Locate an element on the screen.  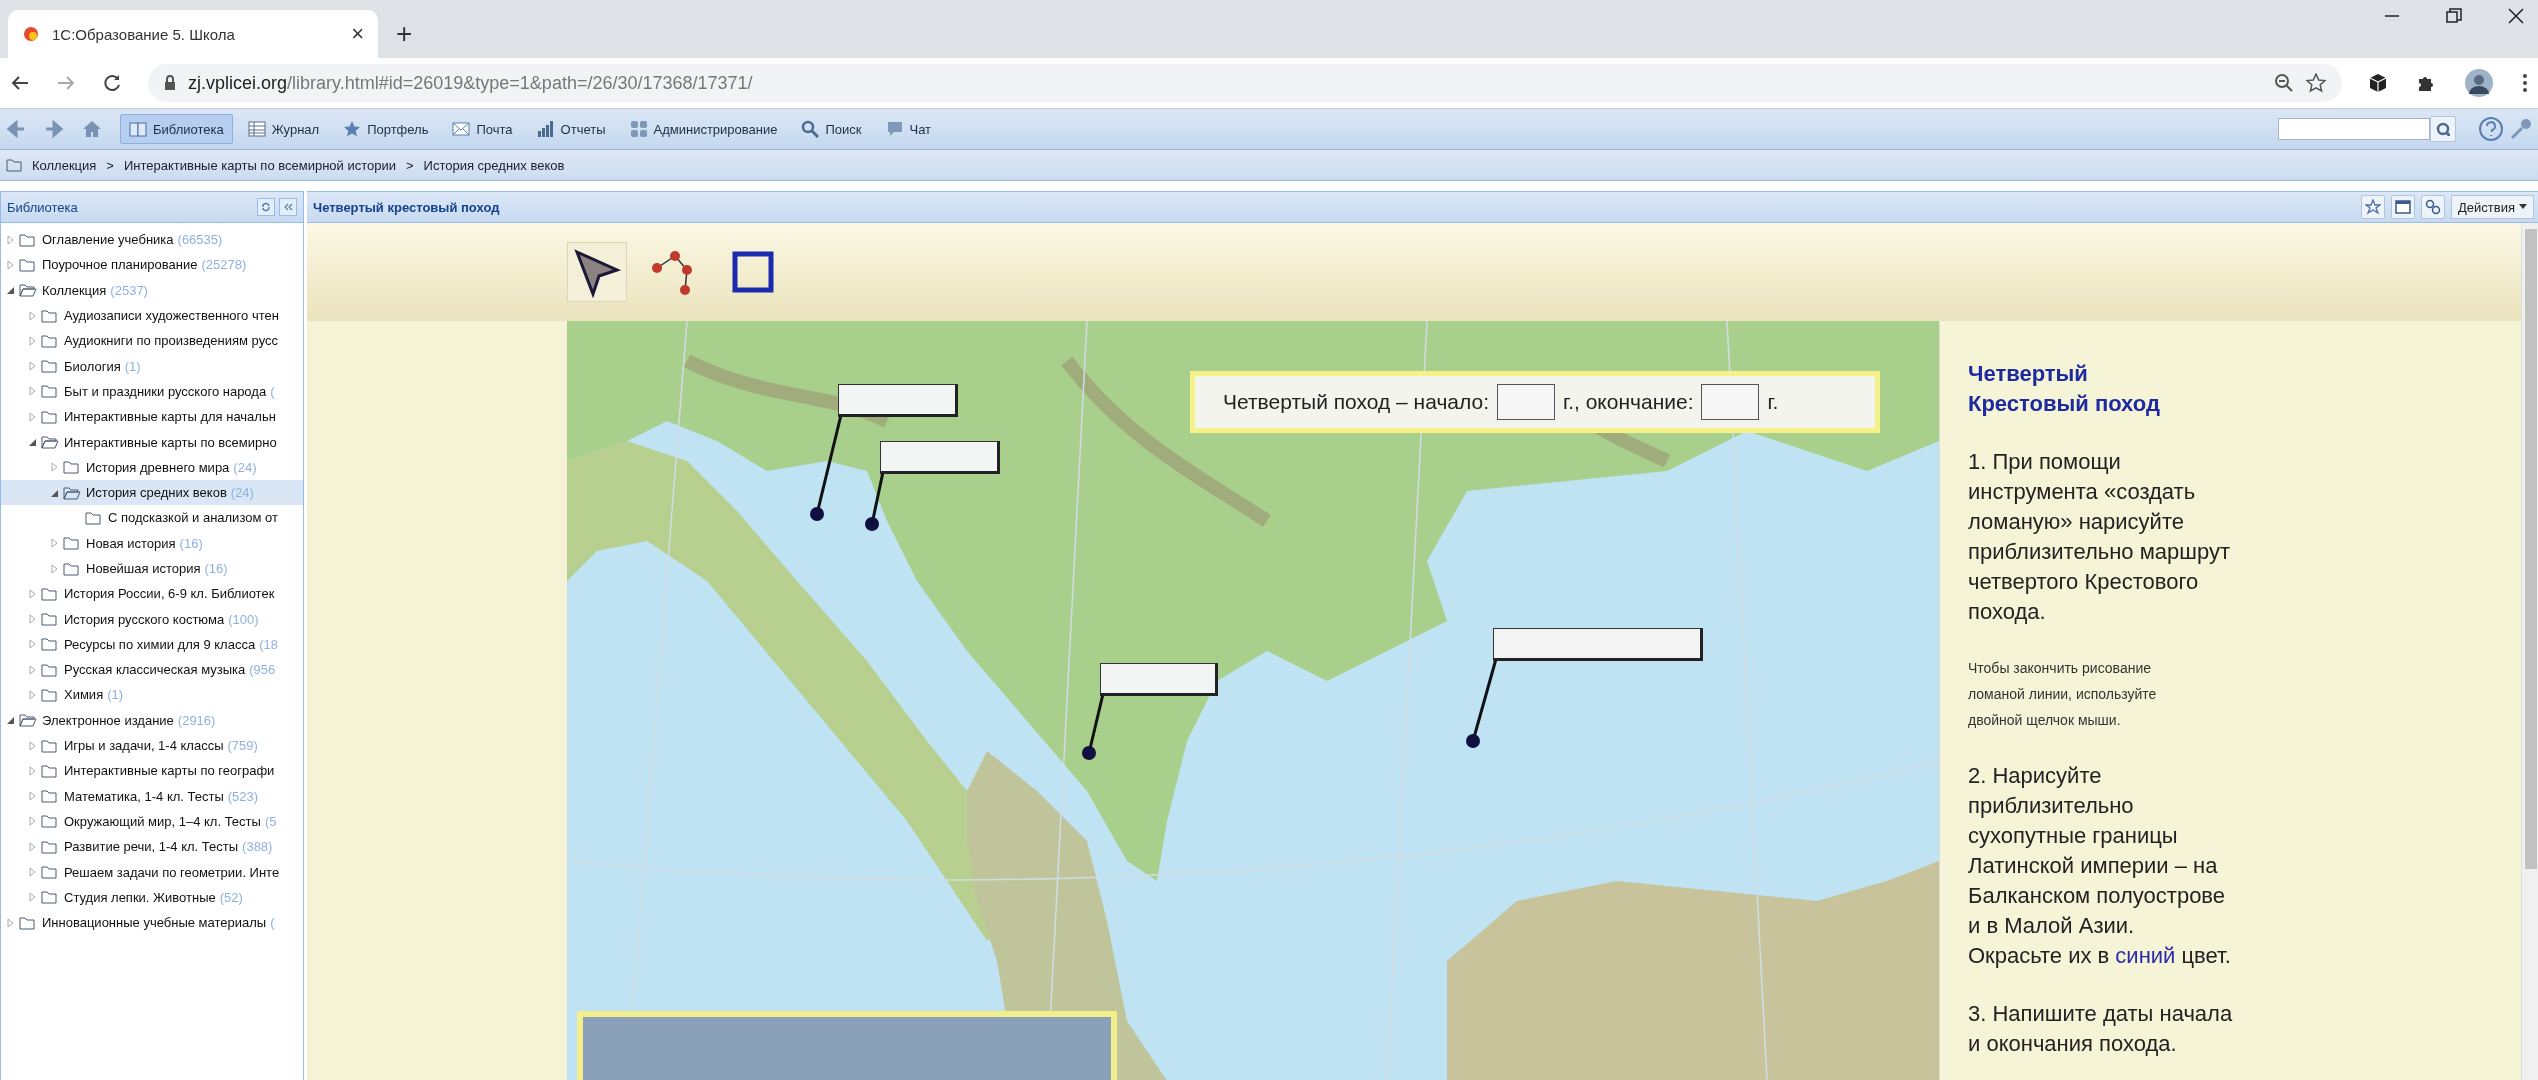
key-icon is located at coordinates (2521, 129).